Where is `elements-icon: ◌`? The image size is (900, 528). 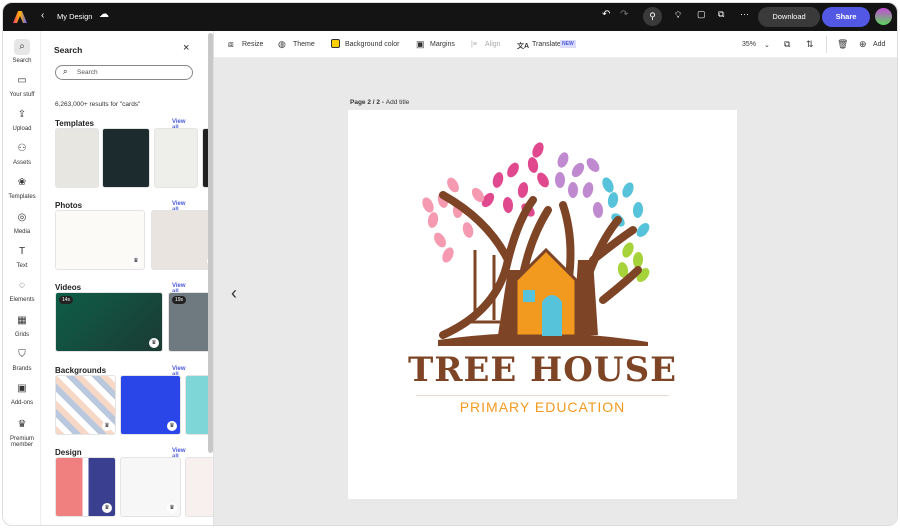
elements-icon: ◌ is located at coordinates (22, 285).